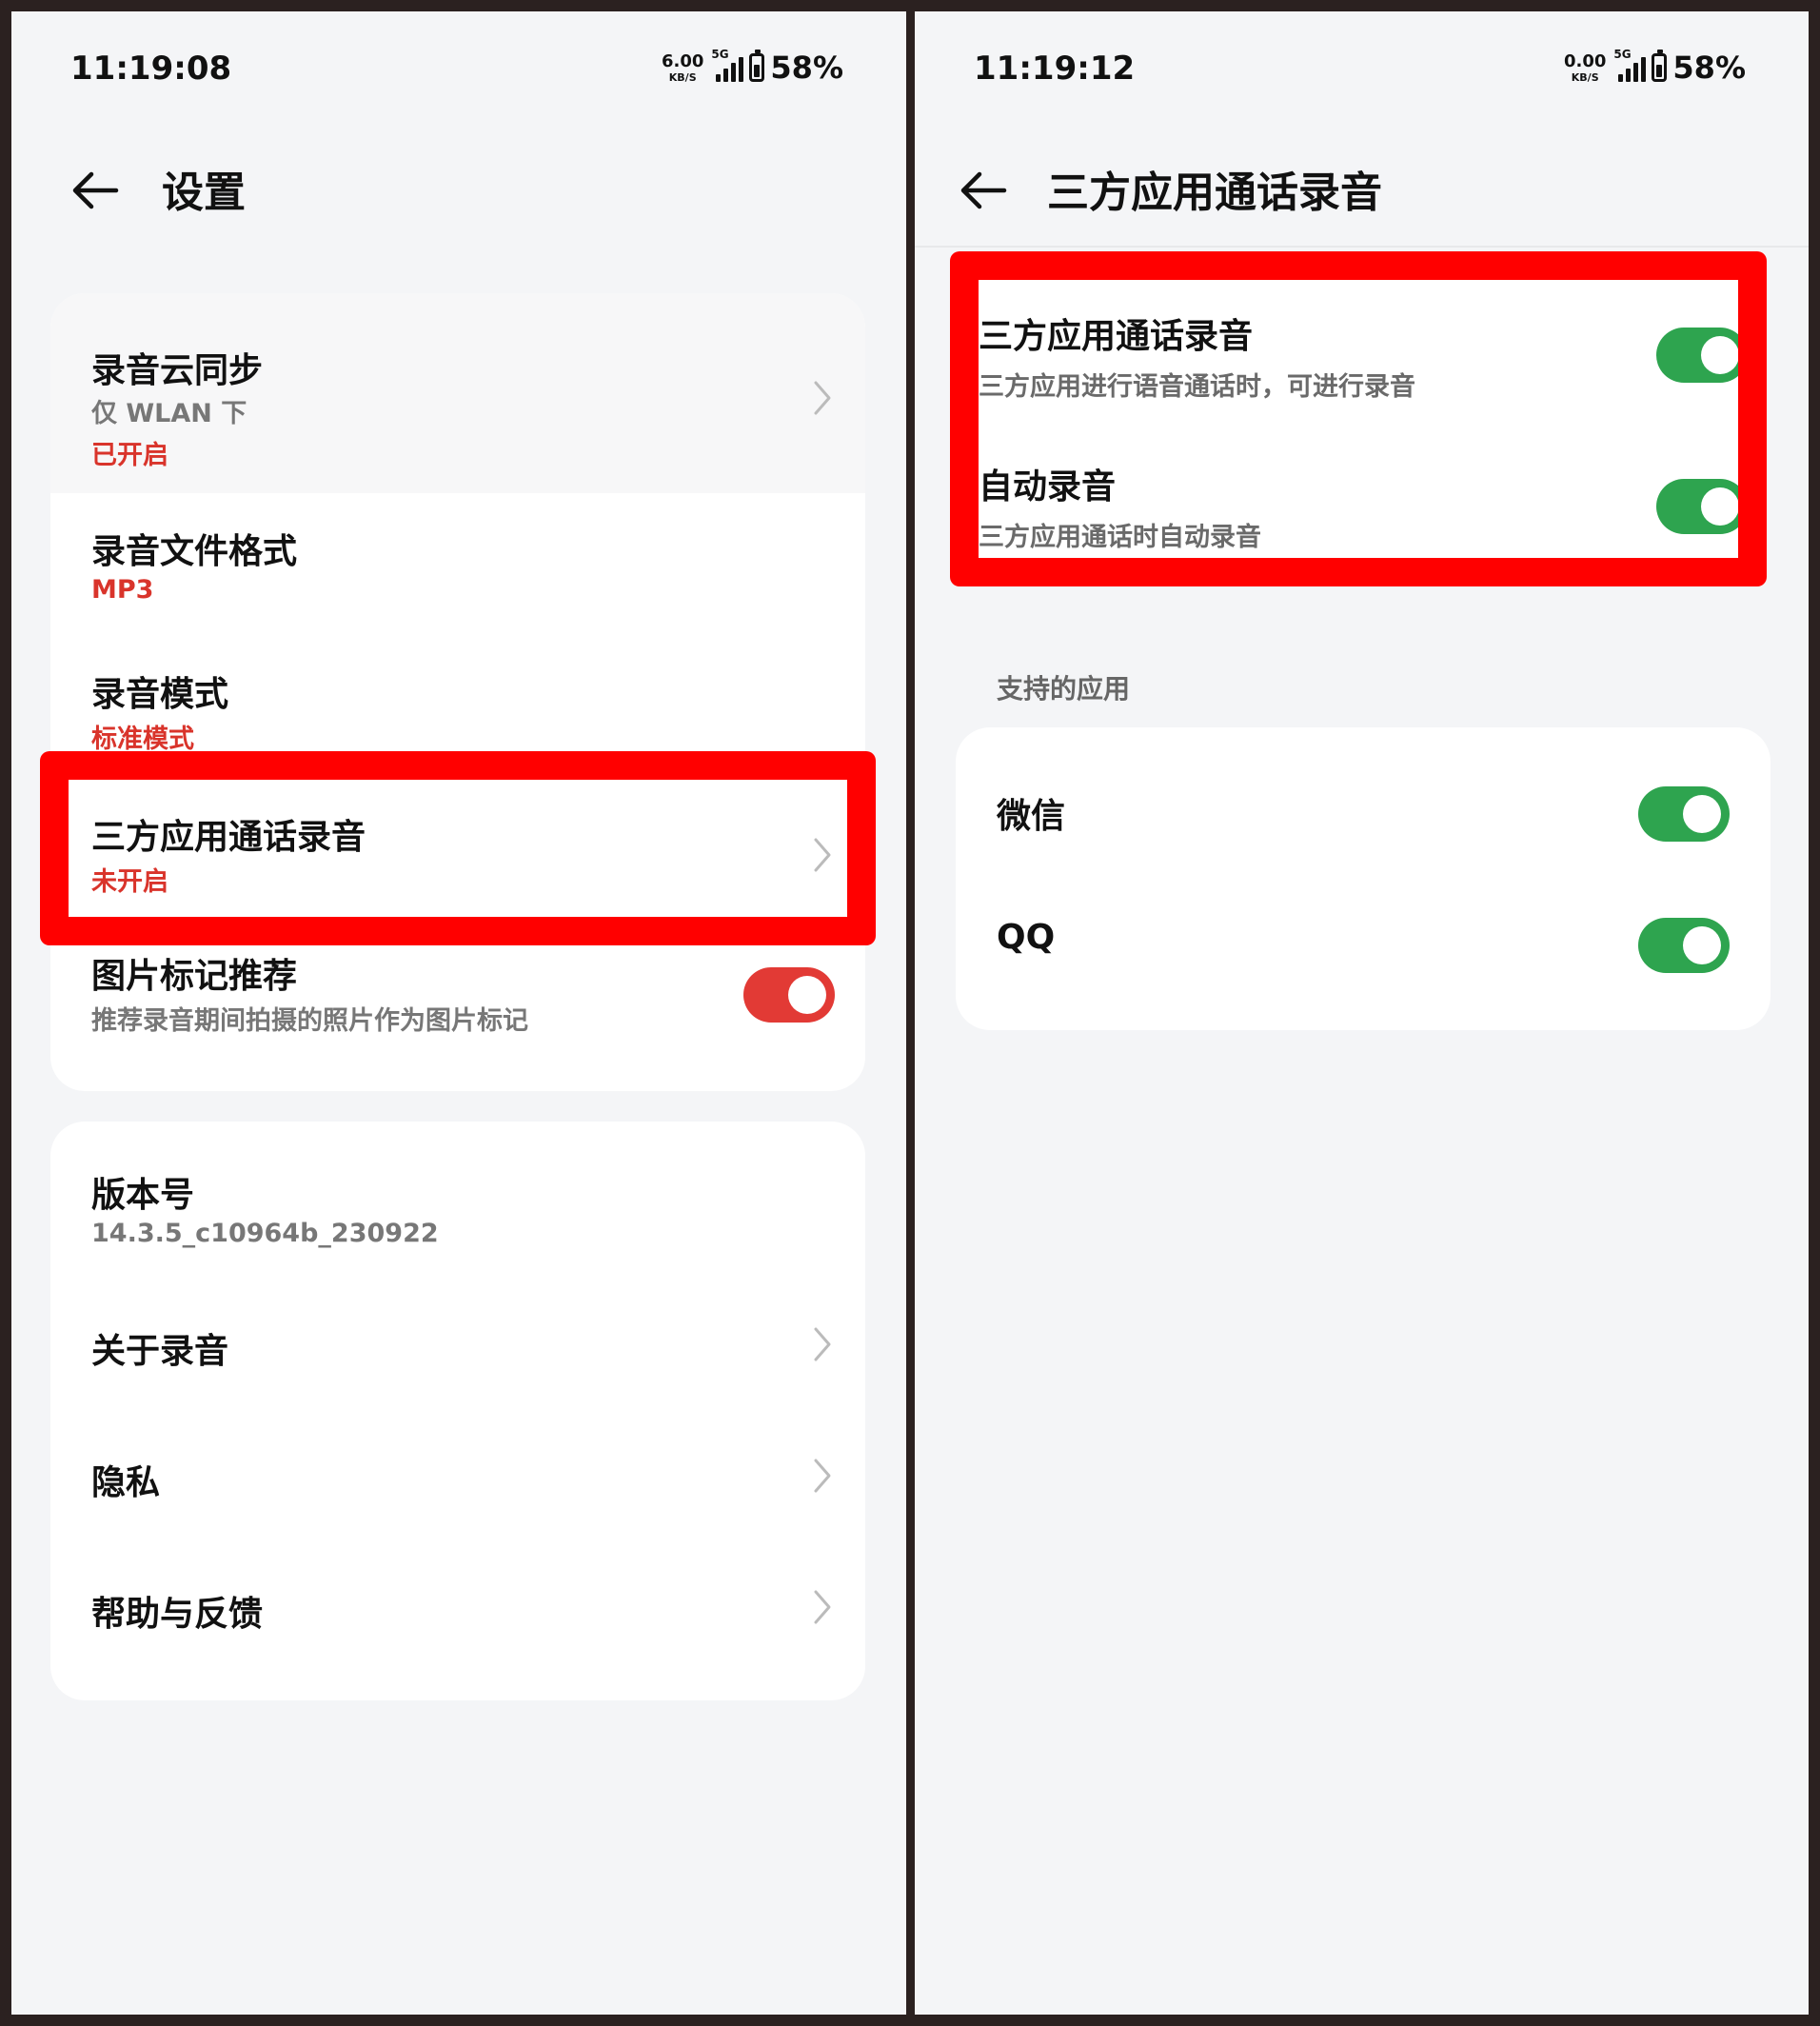 Image resolution: width=1820 pixels, height=2026 pixels. Describe the element at coordinates (1064, 689) in the screenshot. I see `supported-apps-label: 支持的应用` at that location.